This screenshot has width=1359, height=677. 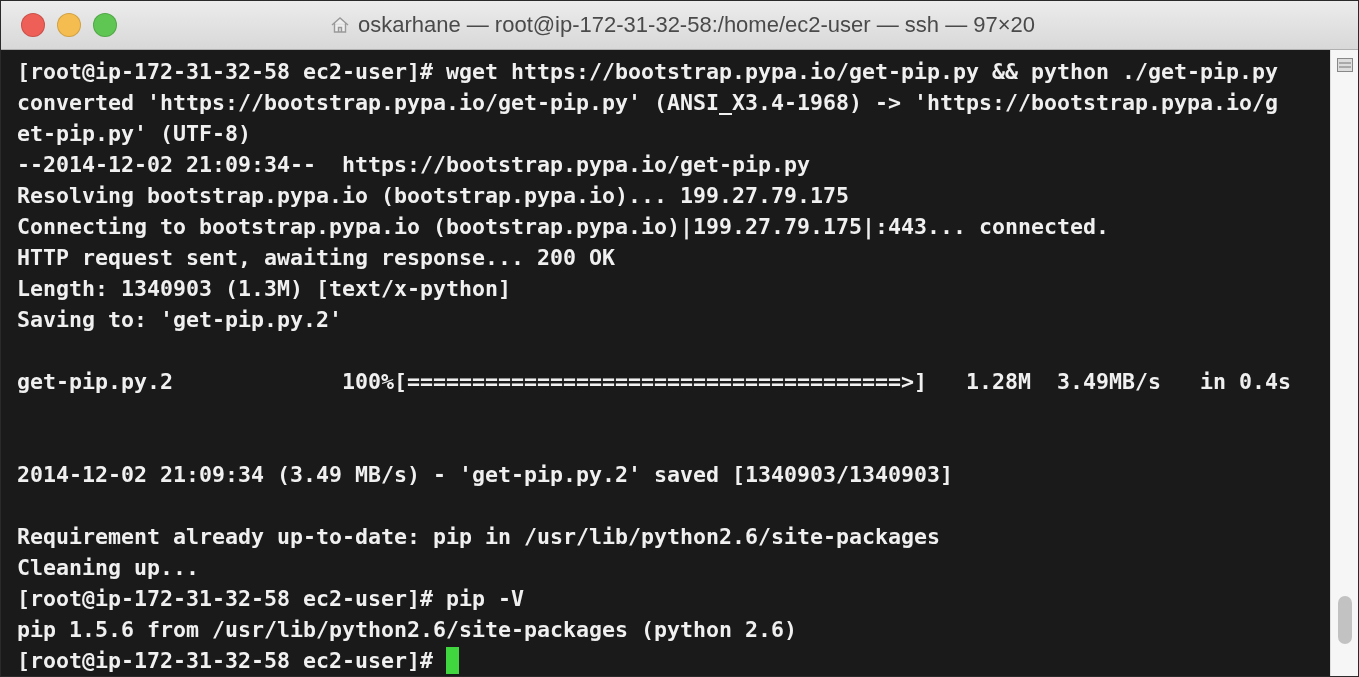 What do you see at coordinates (179, 320) in the screenshot?
I see `terminal-line: Saving to: 'get-pip.py.2'` at bounding box center [179, 320].